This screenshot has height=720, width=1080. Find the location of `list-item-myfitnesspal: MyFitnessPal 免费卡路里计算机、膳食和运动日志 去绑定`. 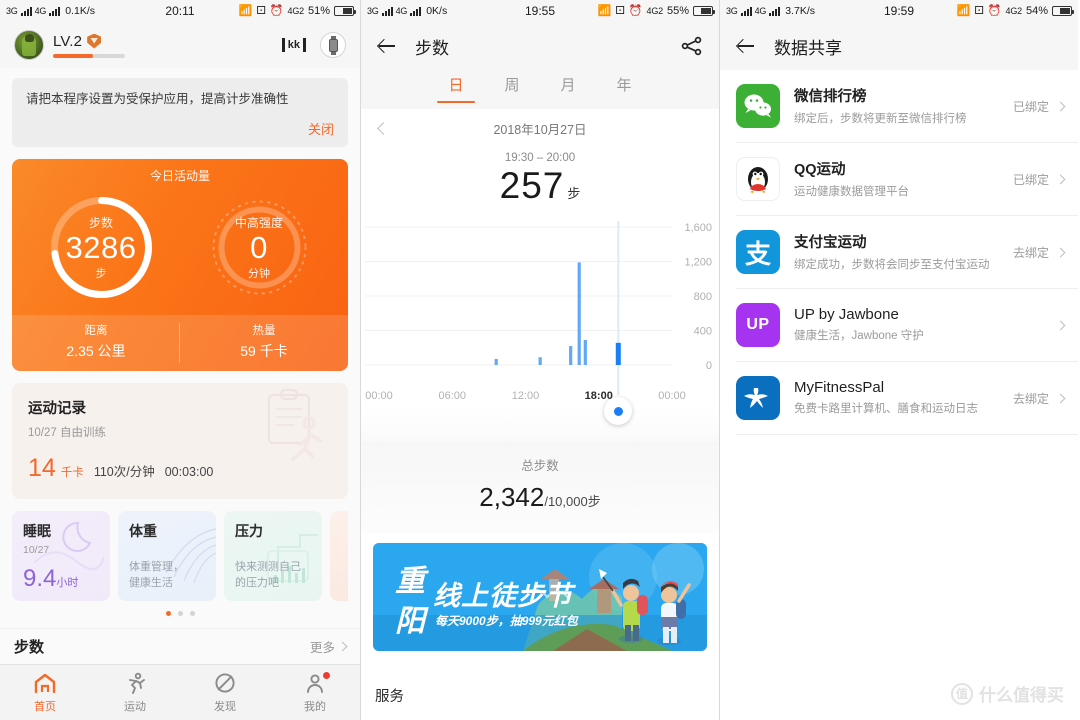

list-item-myfitnesspal: MyFitnessPal 免费卡路里计算机、膳食和运动日志 去绑定 is located at coordinates (907, 398).